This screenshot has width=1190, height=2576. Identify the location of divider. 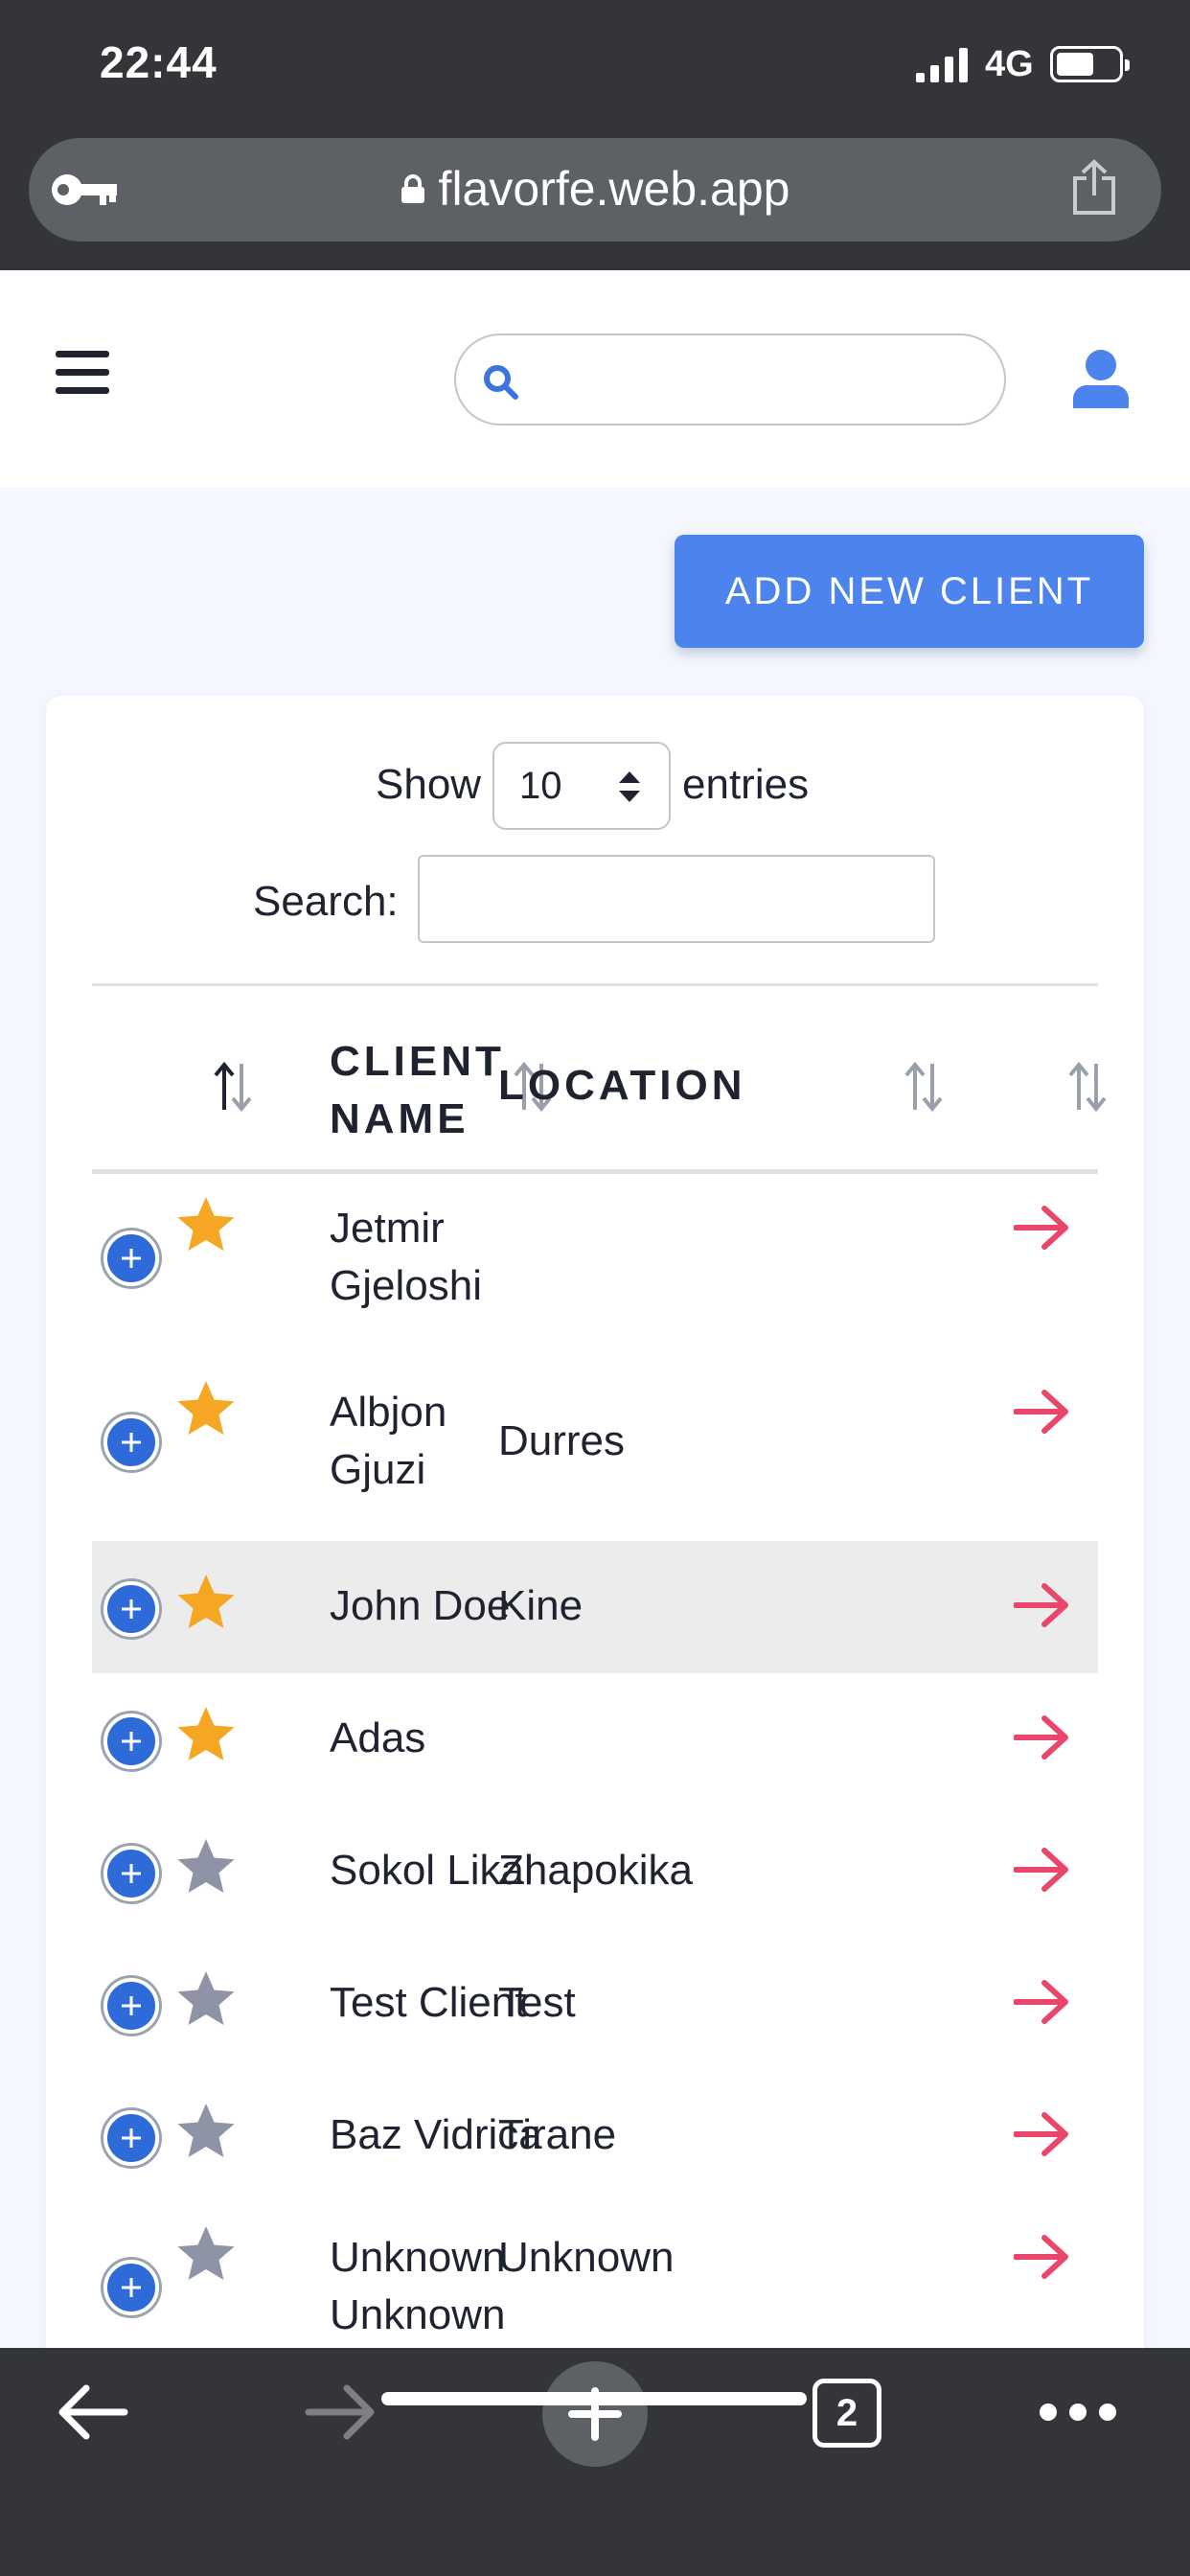
(595, 985).